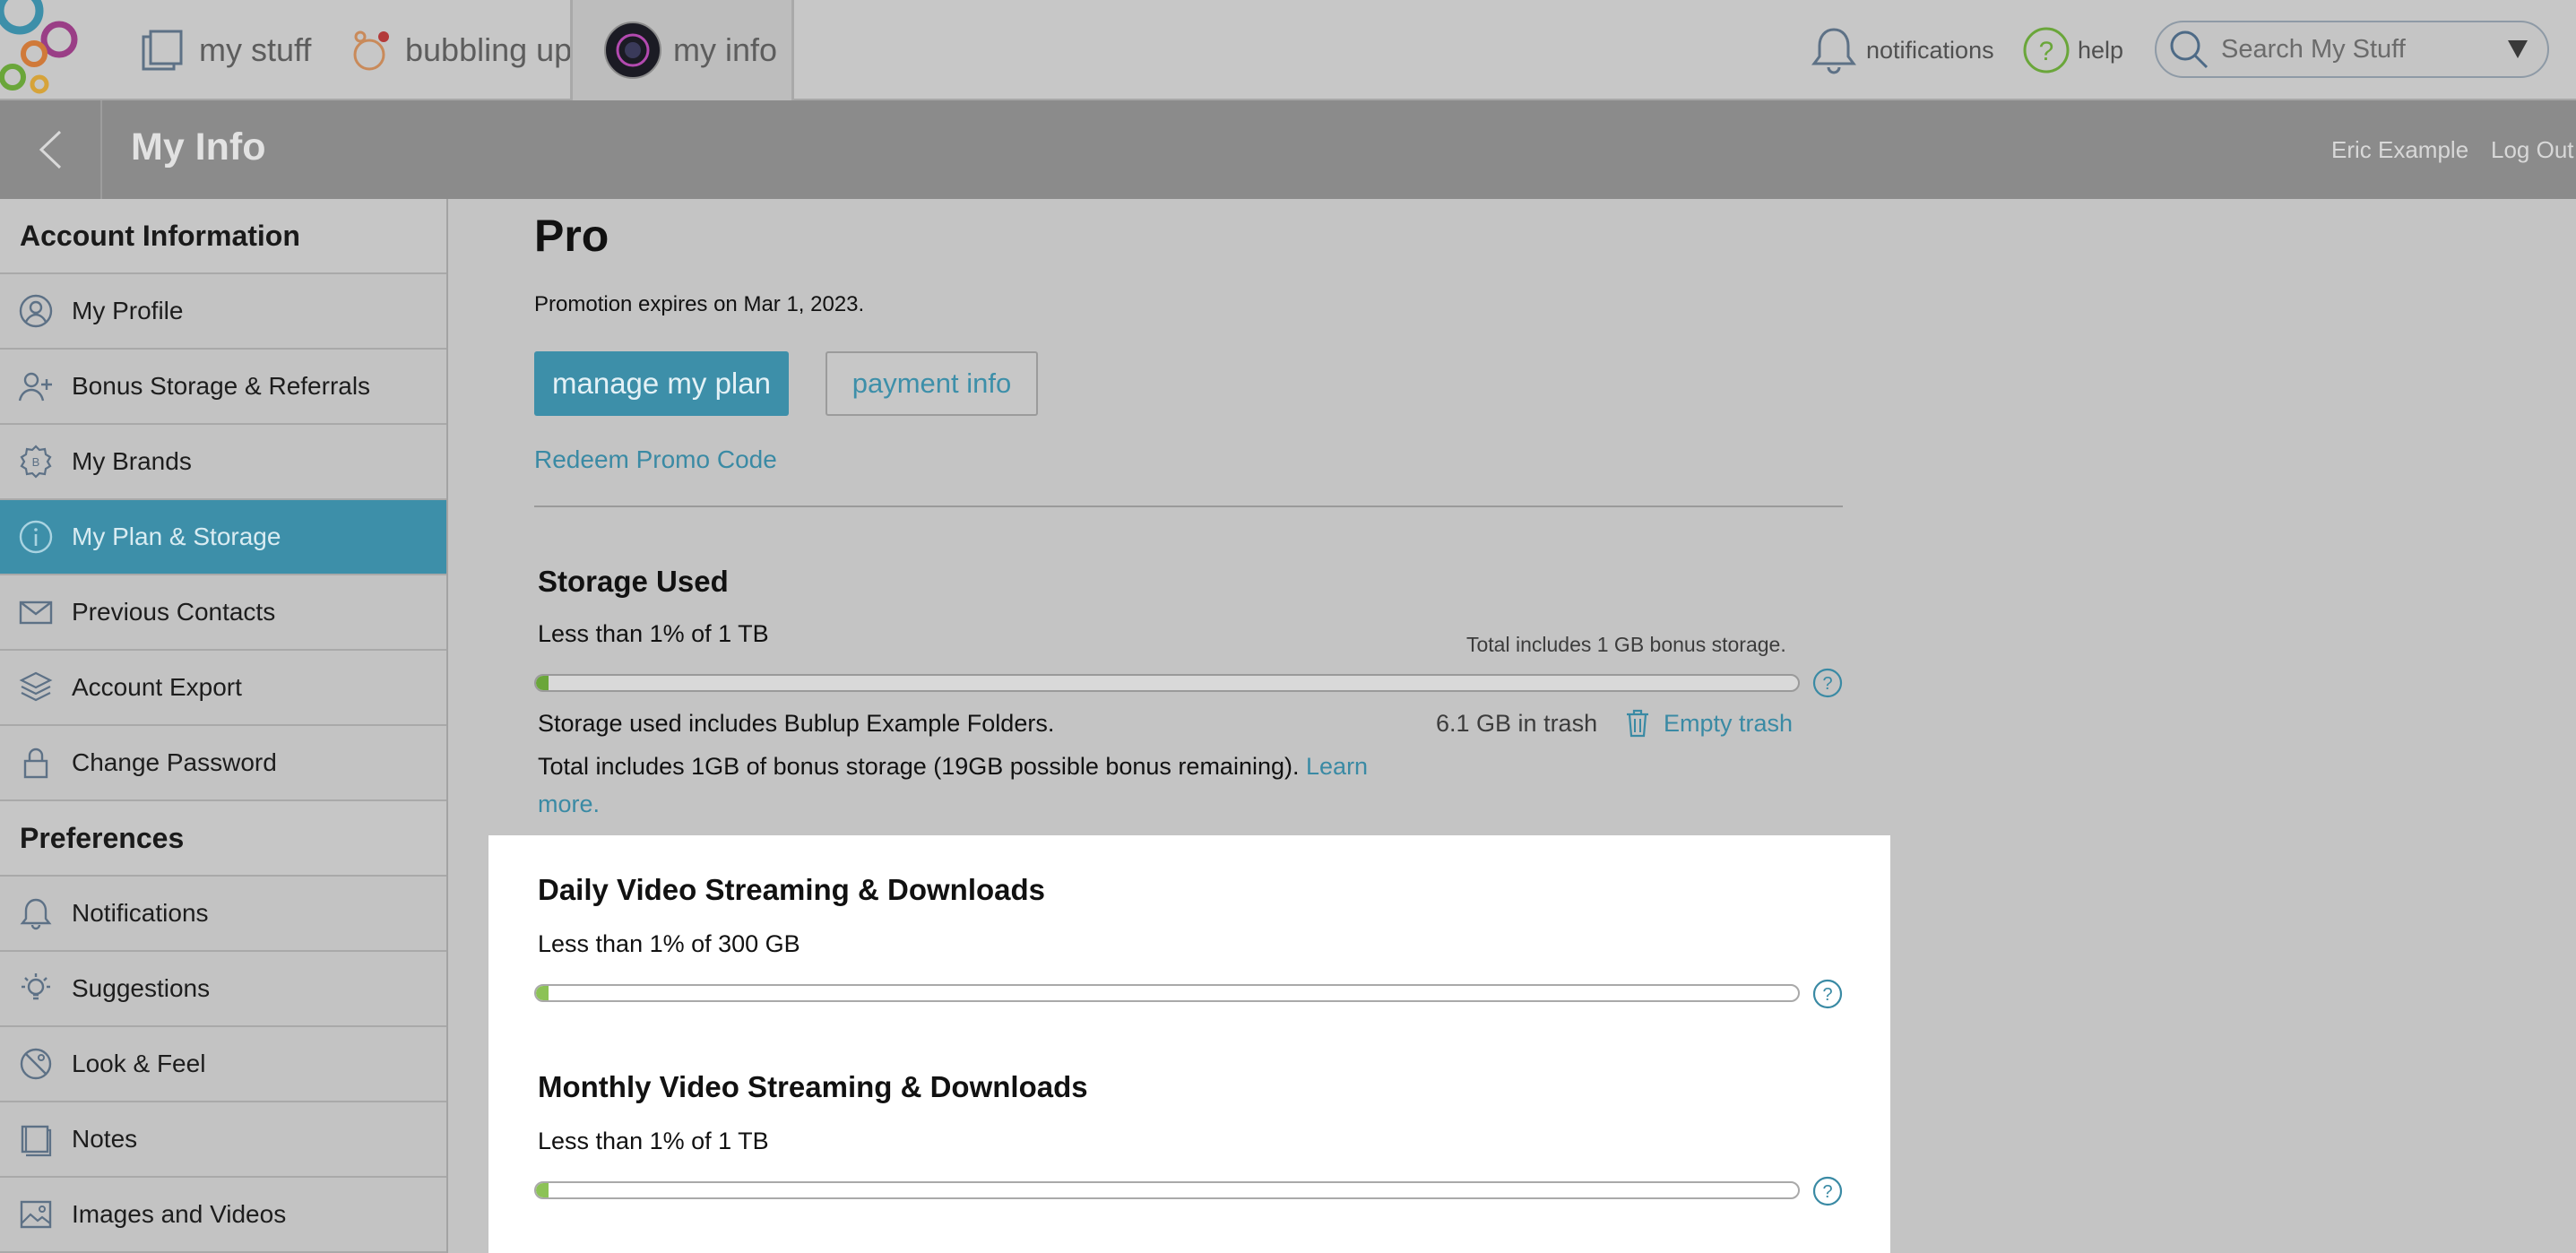 The width and height of the screenshot is (2576, 1253). I want to click on dropdown-arrow-icon, so click(2517, 48).